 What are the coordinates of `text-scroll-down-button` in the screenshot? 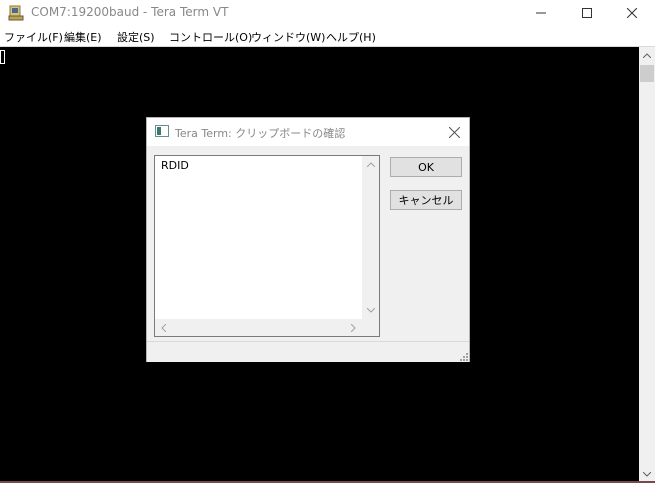 It's located at (370, 310).